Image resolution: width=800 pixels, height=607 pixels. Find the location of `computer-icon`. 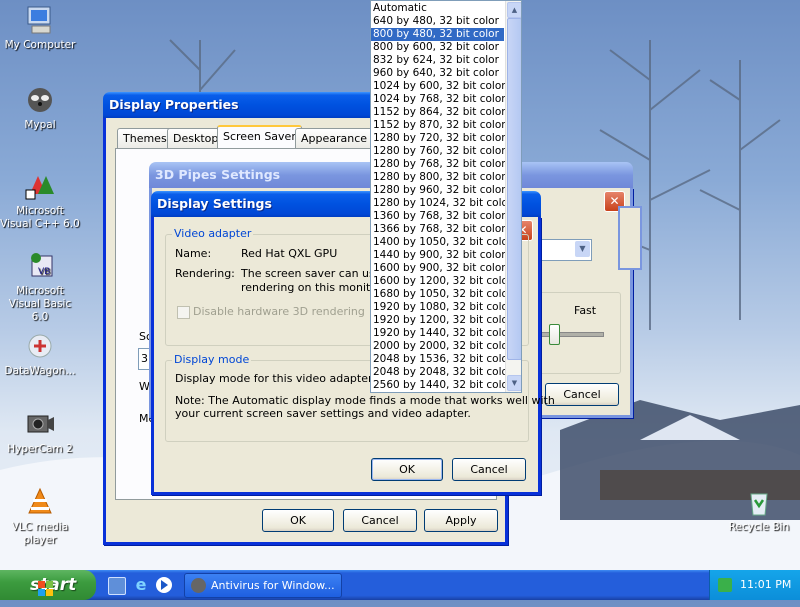

computer-icon is located at coordinates (40, 20).